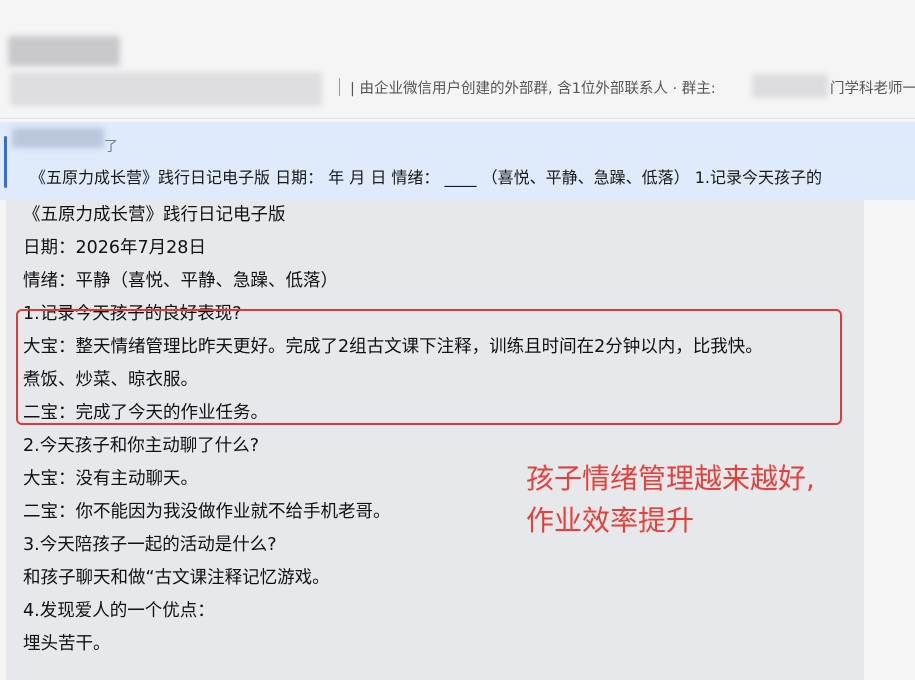 The height and width of the screenshot is (680, 915). I want to click on group-members-redacted, so click(166, 89).